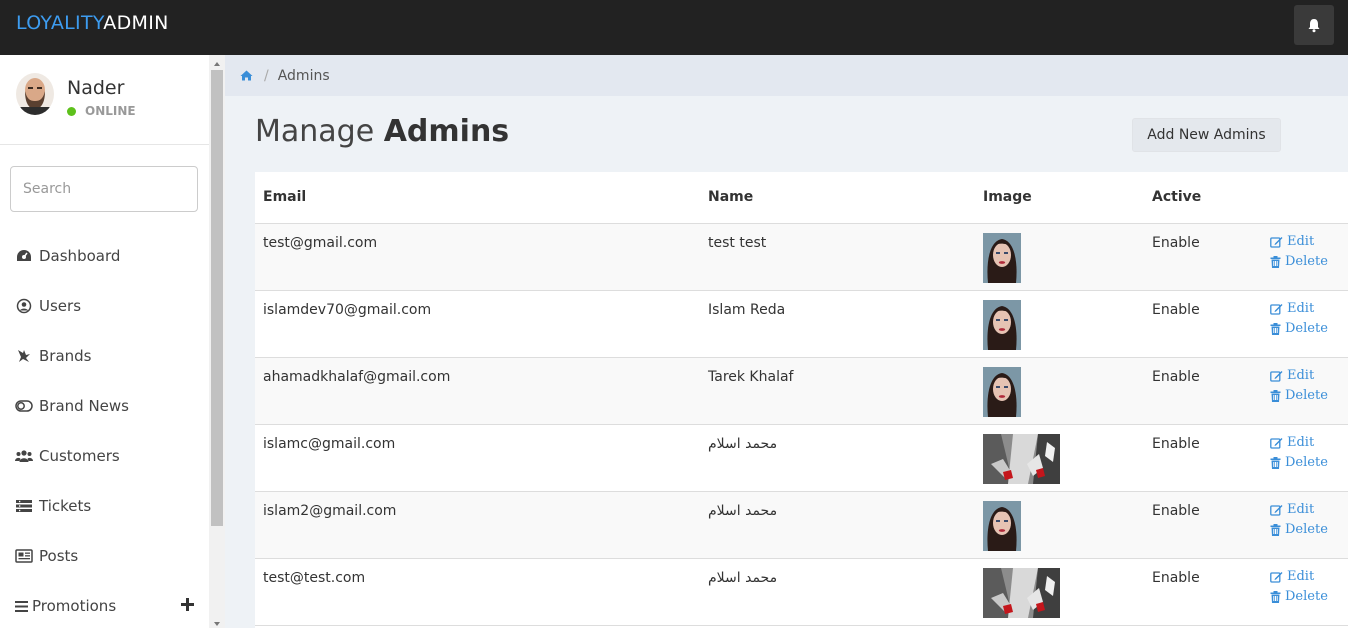 This screenshot has height=628, width=1348. I want to click on scroll-up-arrow-icon, so click(217, 64).